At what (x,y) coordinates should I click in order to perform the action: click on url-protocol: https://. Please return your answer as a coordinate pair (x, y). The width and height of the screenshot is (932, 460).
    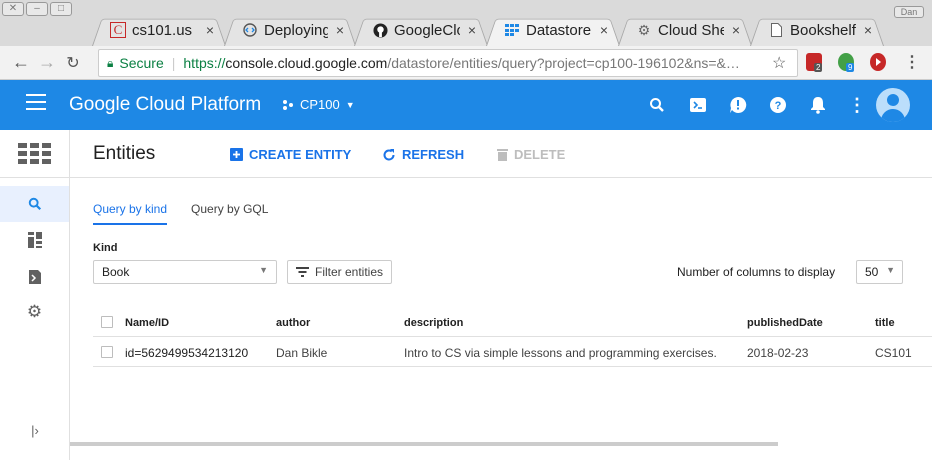
    Looking at the image, I should click on (204, 63).